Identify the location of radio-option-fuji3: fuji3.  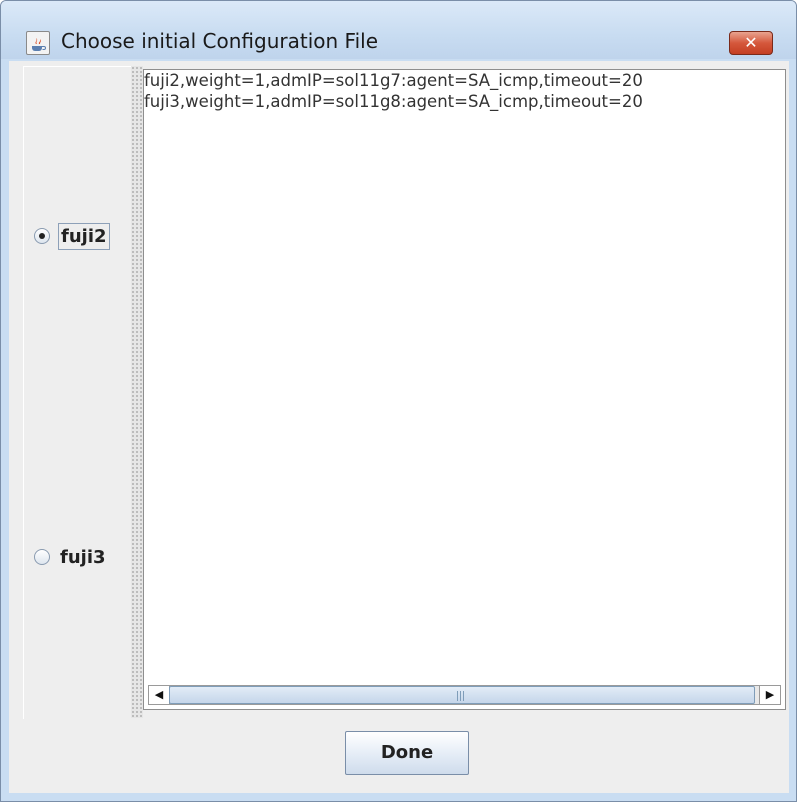
(71, 557).